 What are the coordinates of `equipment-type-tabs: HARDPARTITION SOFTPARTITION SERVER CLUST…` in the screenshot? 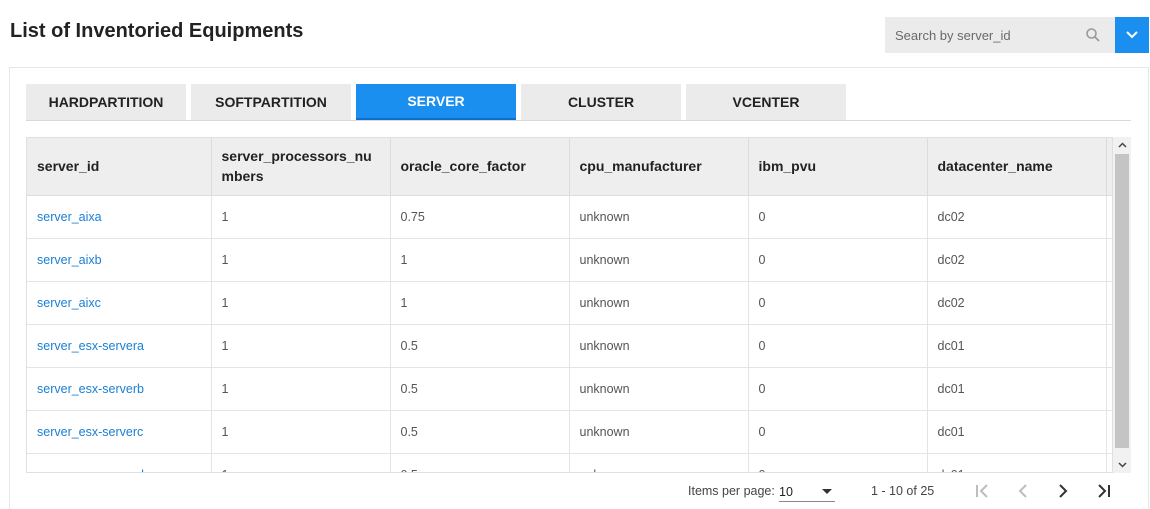 It's located at (438, 102).